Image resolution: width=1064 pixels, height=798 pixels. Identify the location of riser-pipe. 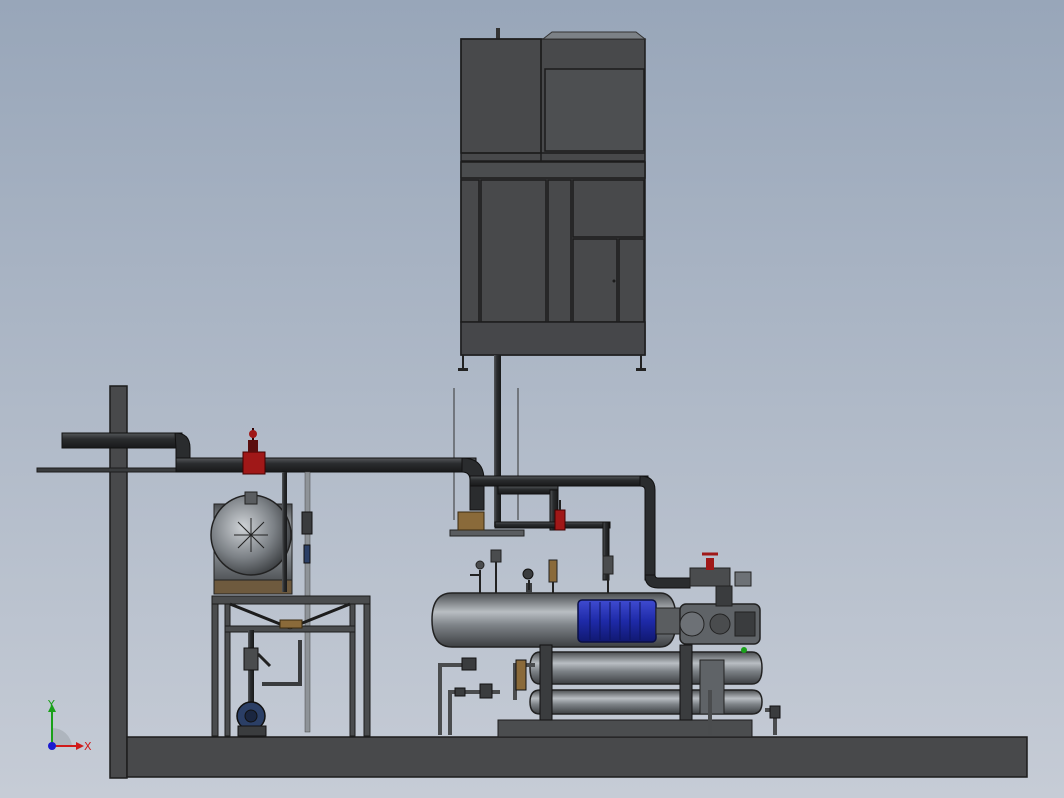
(284, 532).